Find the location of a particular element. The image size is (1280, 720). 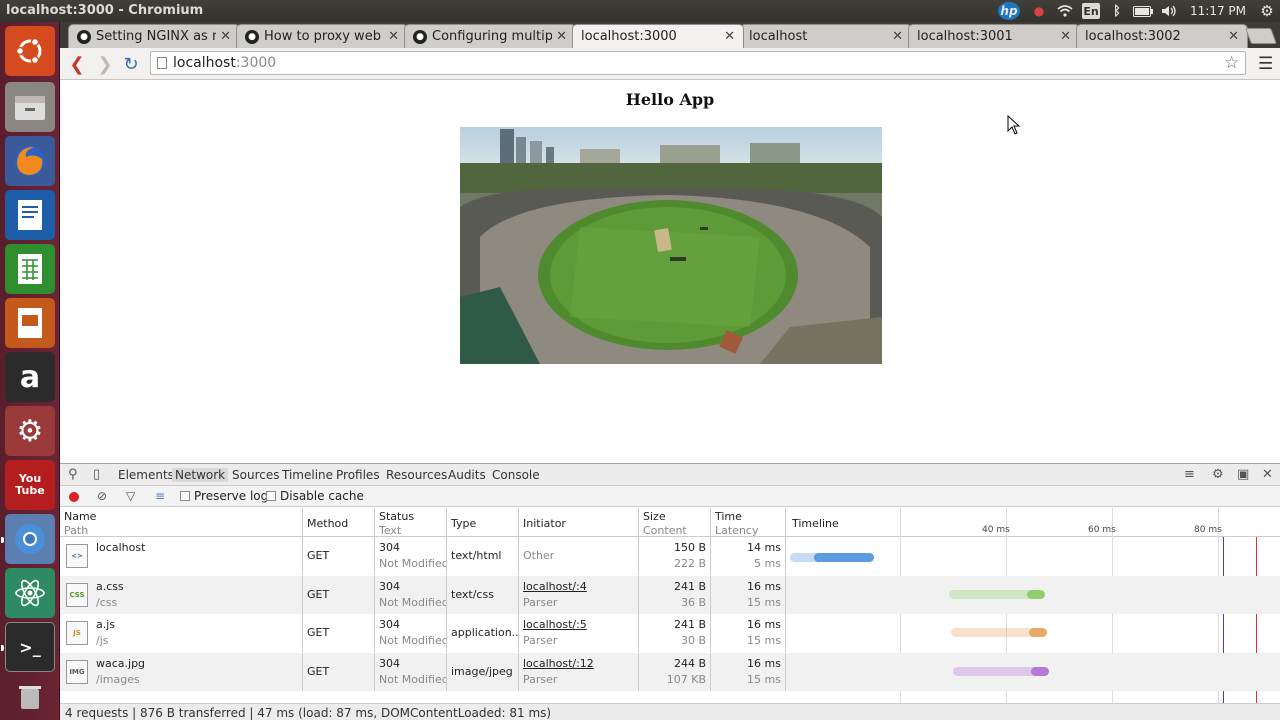

request-size: 241 B is located at coordinates (689, 586).